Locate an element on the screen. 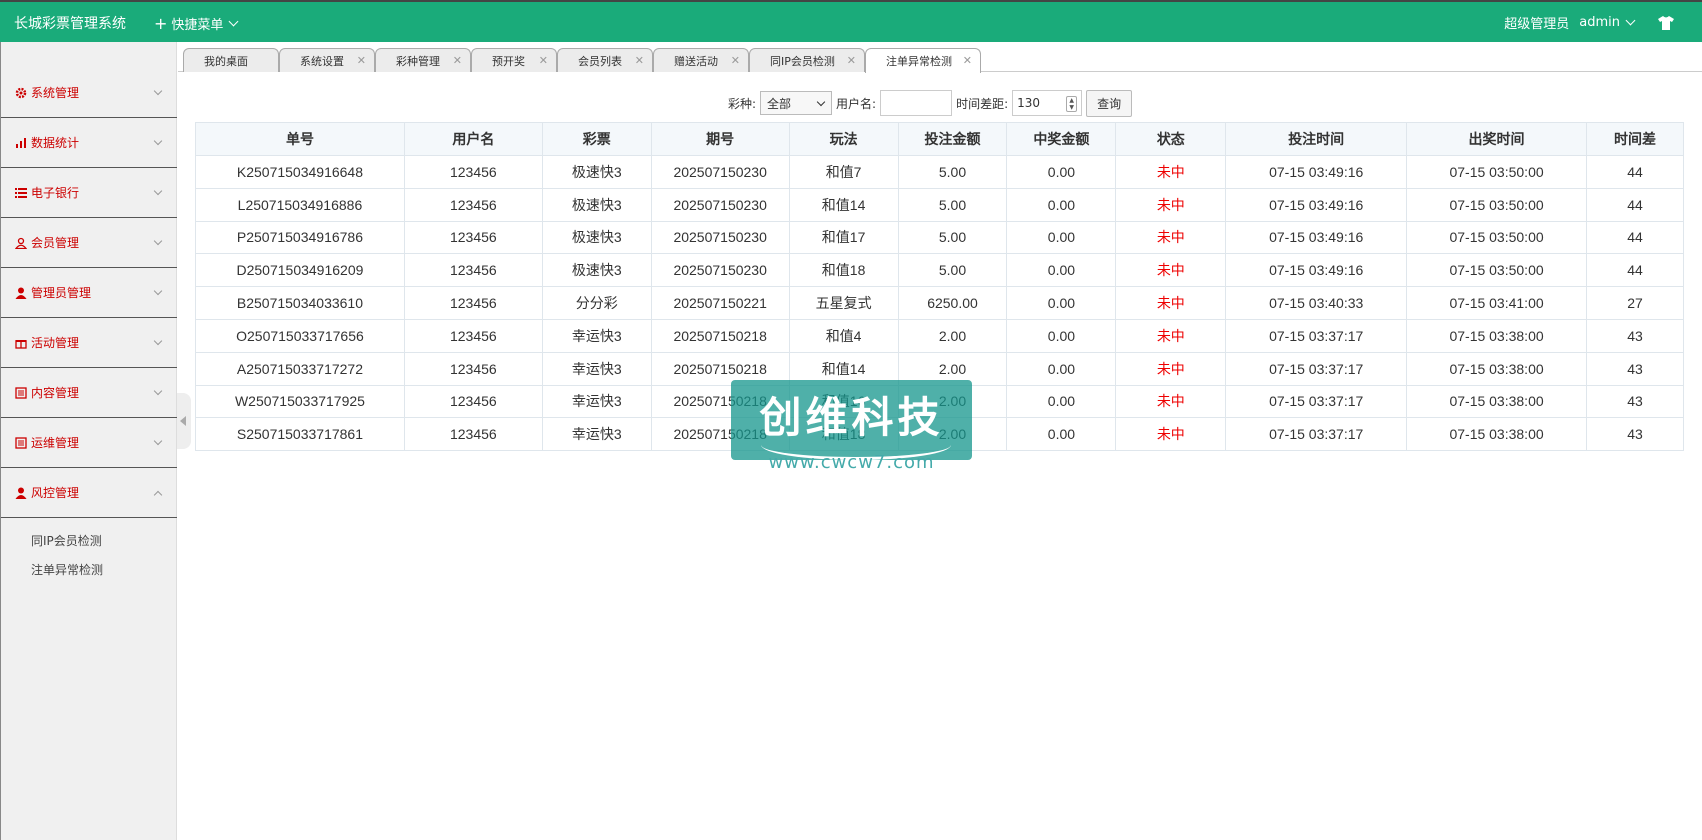 This screenshot has height=840, width=1702. lottery-select-value: 全部 is located at coordinates (779, 103).